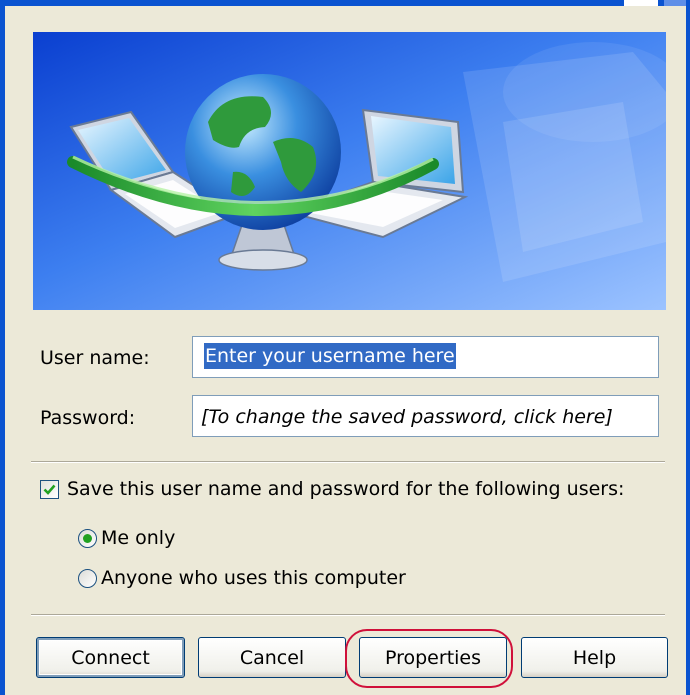  I want to click on properties-button: Properties, so click(433, 657).